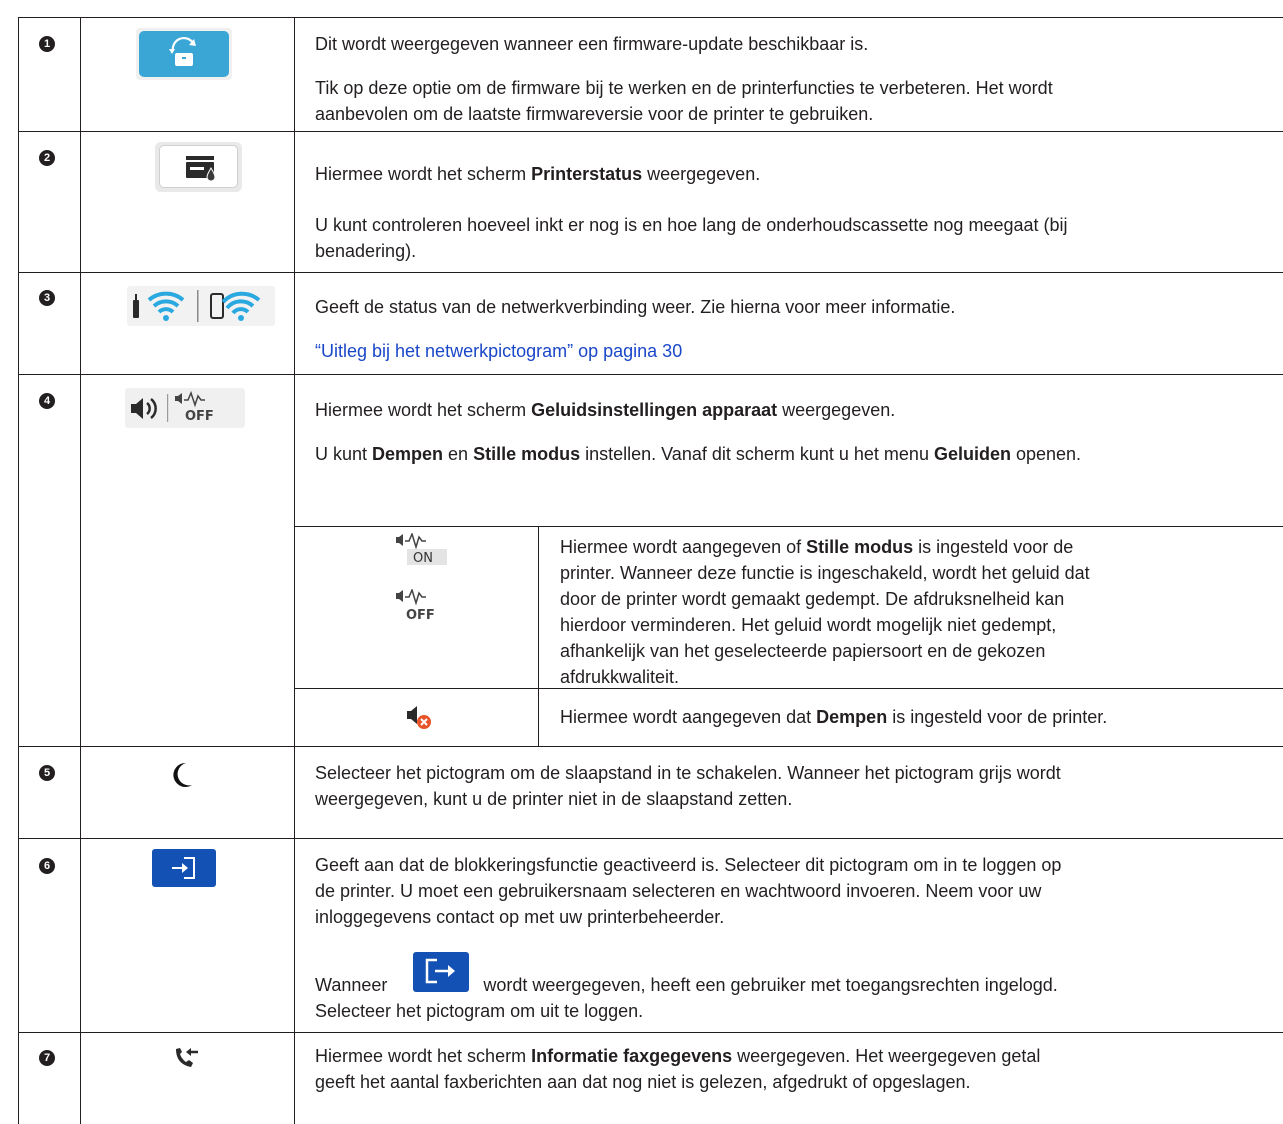  What do you see at coordinates (650, 17) in the screenshot?
I see `table-border-top` at bounding box center [650, 17].